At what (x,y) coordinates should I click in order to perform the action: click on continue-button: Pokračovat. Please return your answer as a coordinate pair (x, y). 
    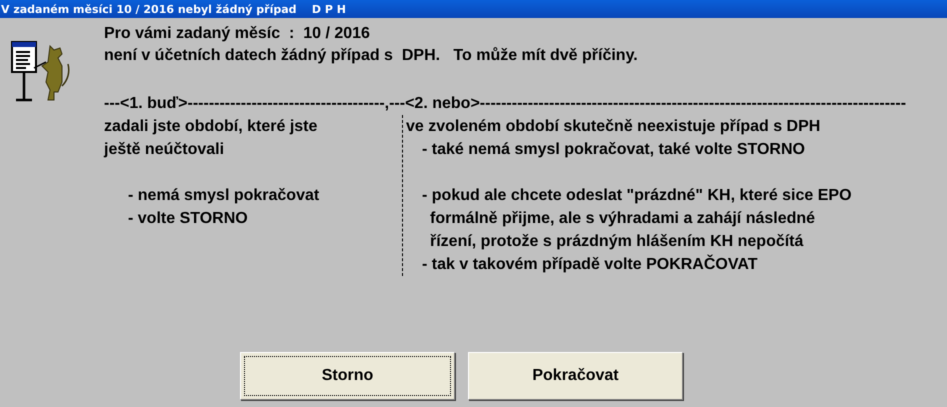
    Looking at the image, I should click on (575, 376).